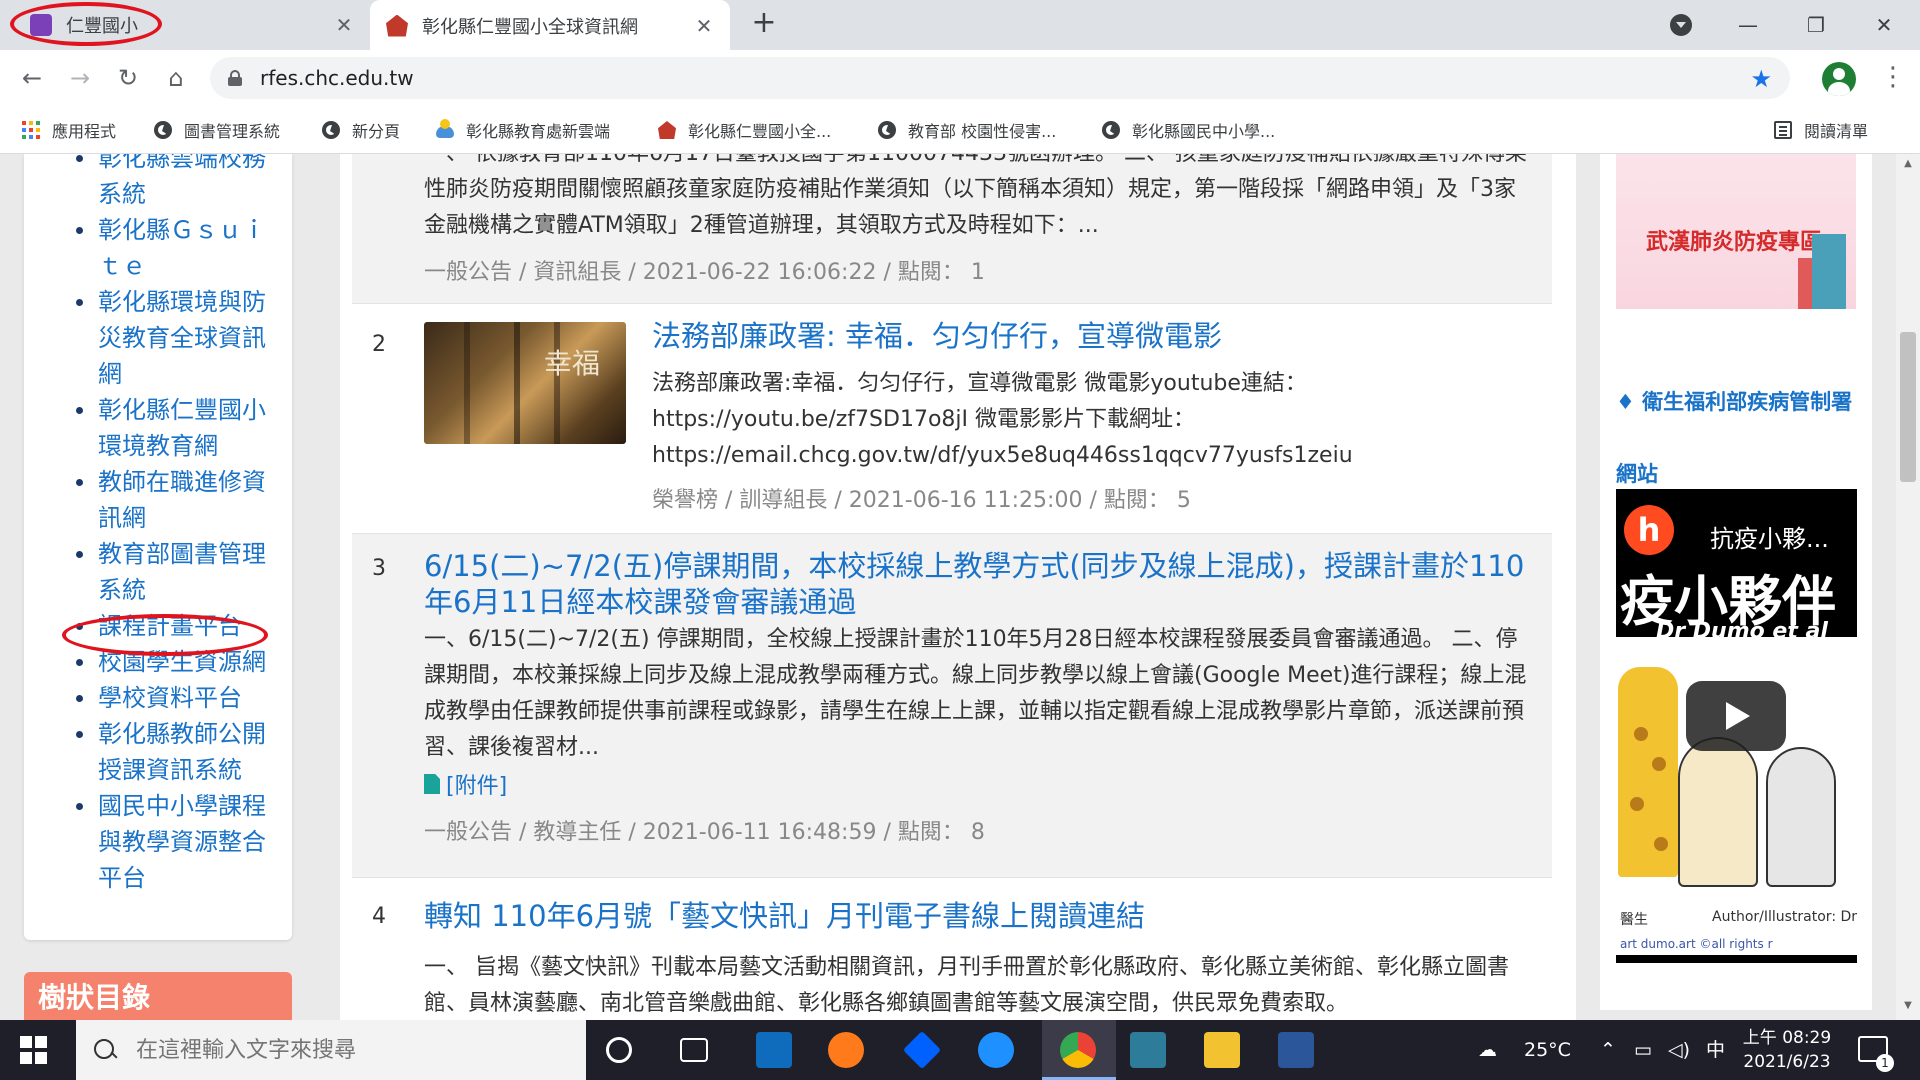 The image size is (1920, 1080). What do you see at coordinates (158, 338) in the screenshot?
I see `sidebar-link: 彰化縣環境與防災教育全球資訊網` at bounding box center [158, 338].